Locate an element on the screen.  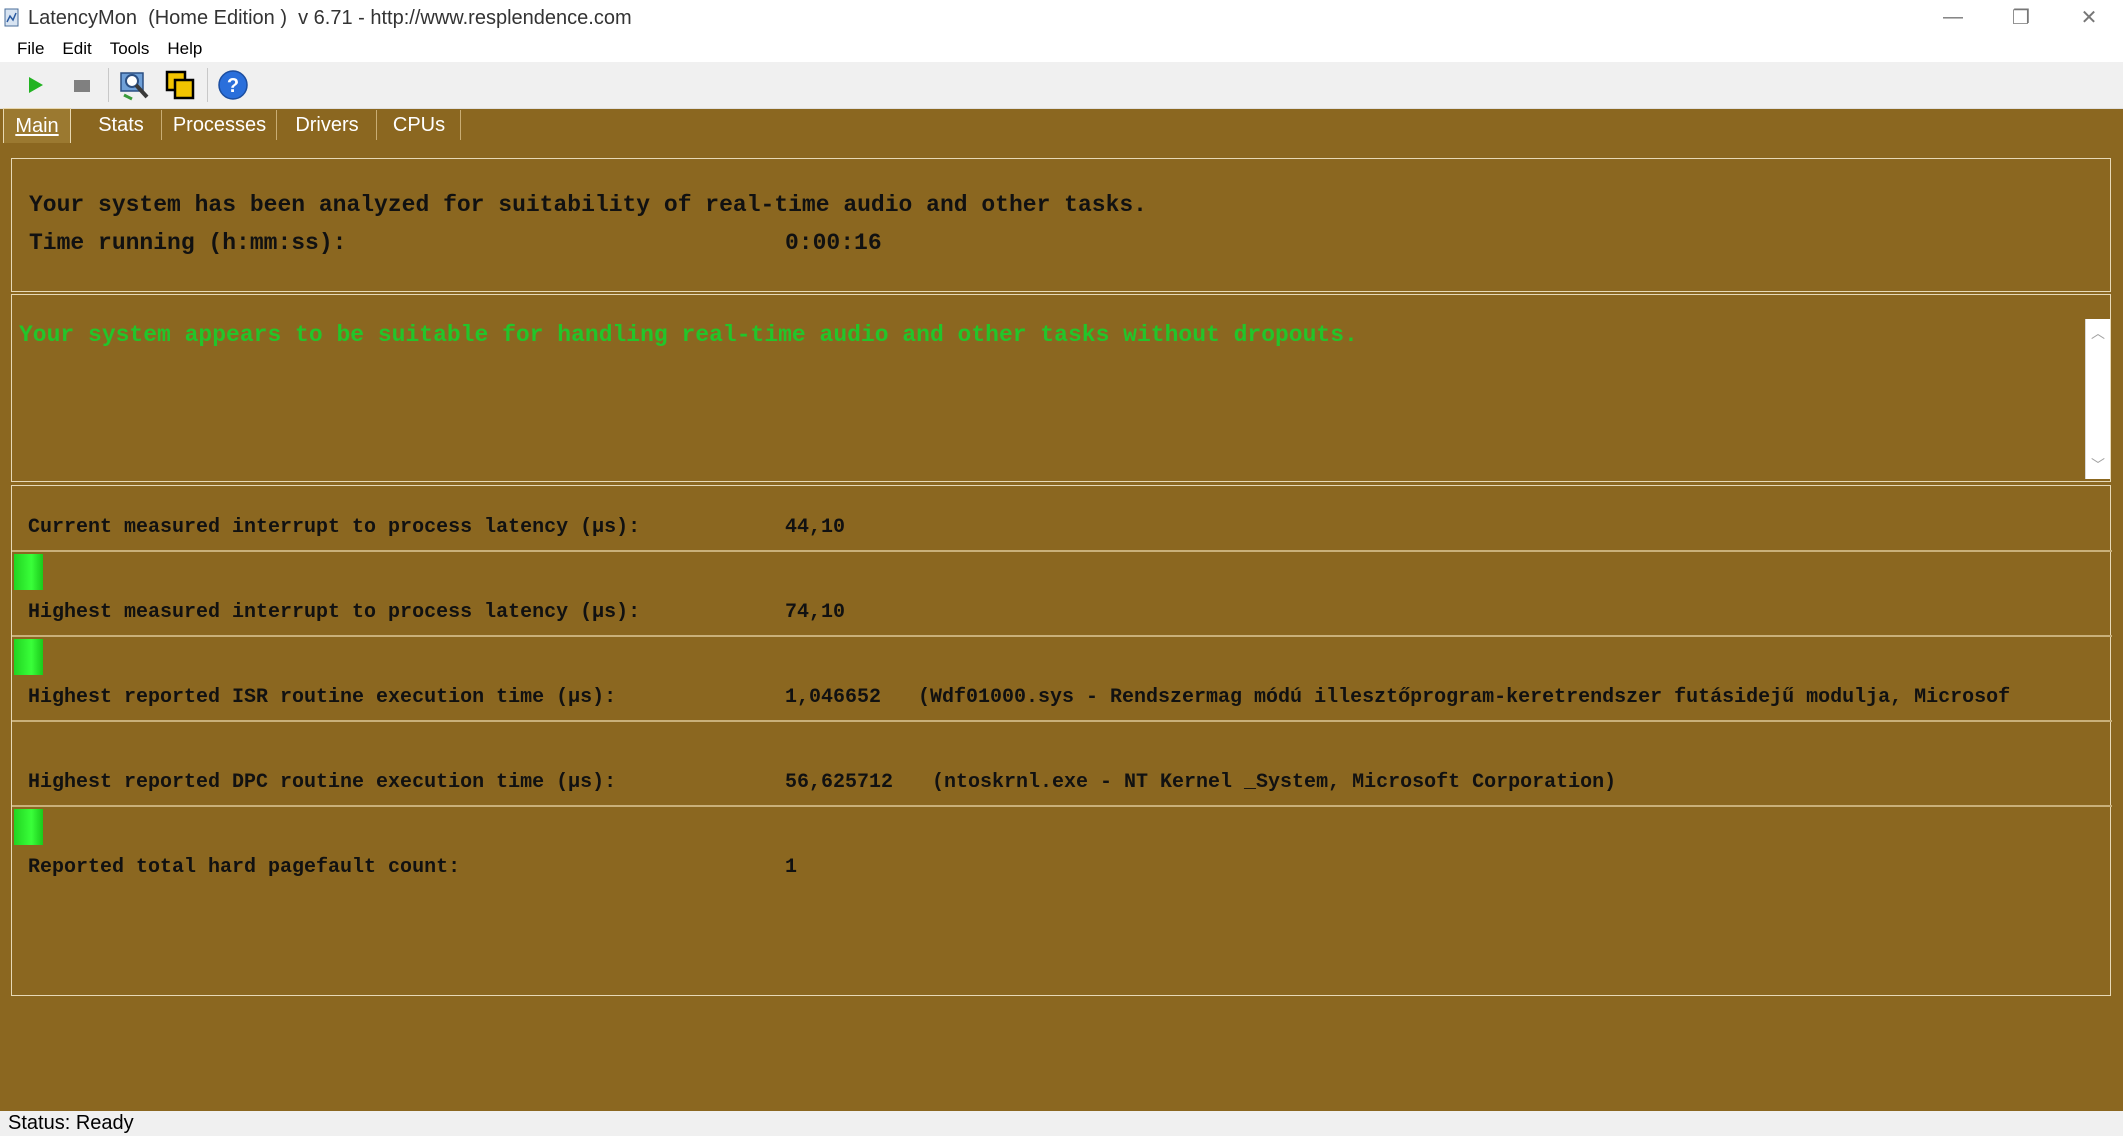
minimize-icon: — is located at coordinates (1953, 16).